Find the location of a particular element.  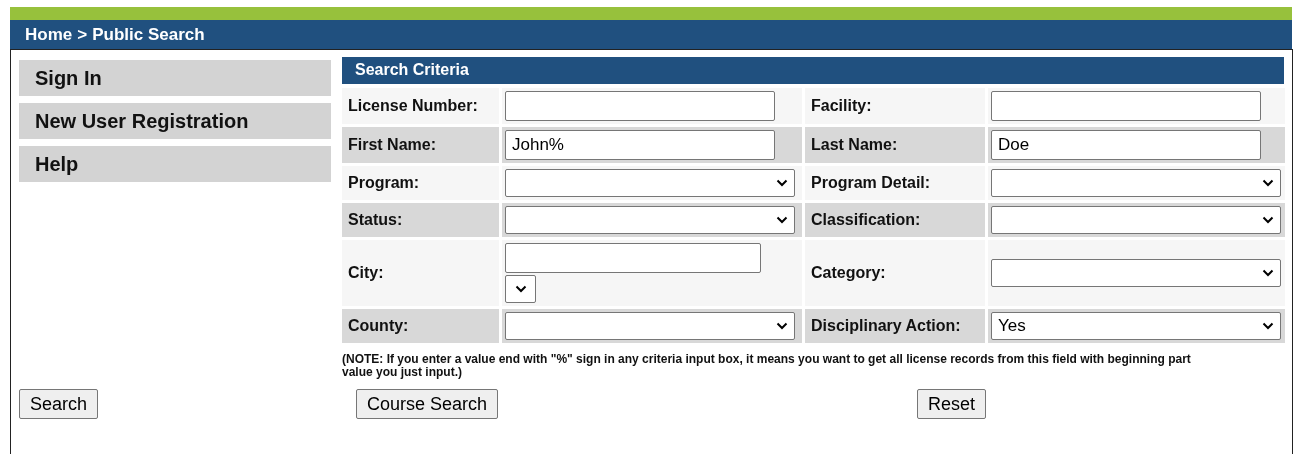

field-label: License Number: is located at coordinates (420, 106).